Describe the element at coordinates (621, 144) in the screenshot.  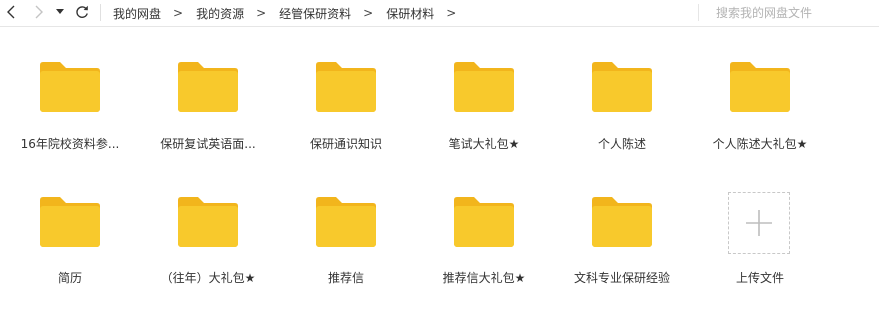
I see `folder-name: 个人陈述` at that location.